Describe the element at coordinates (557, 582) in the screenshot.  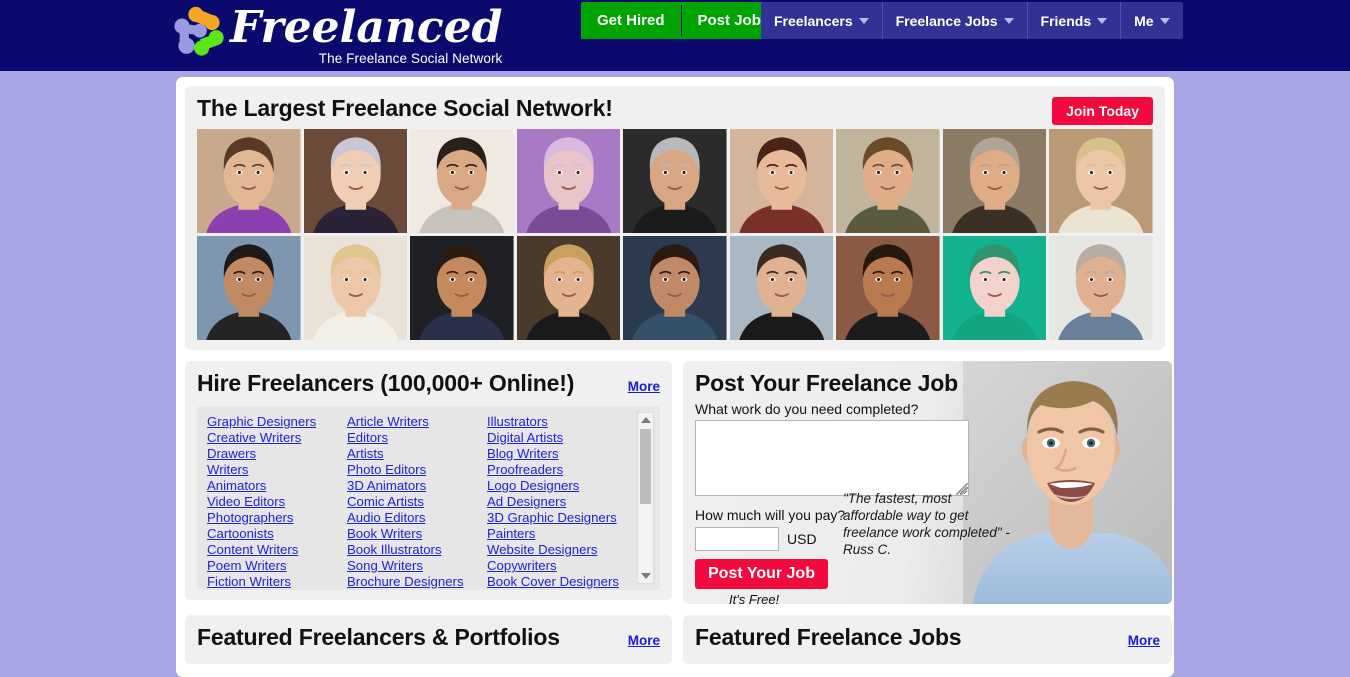
I see `category-link: Book Cover Designers` at that location.